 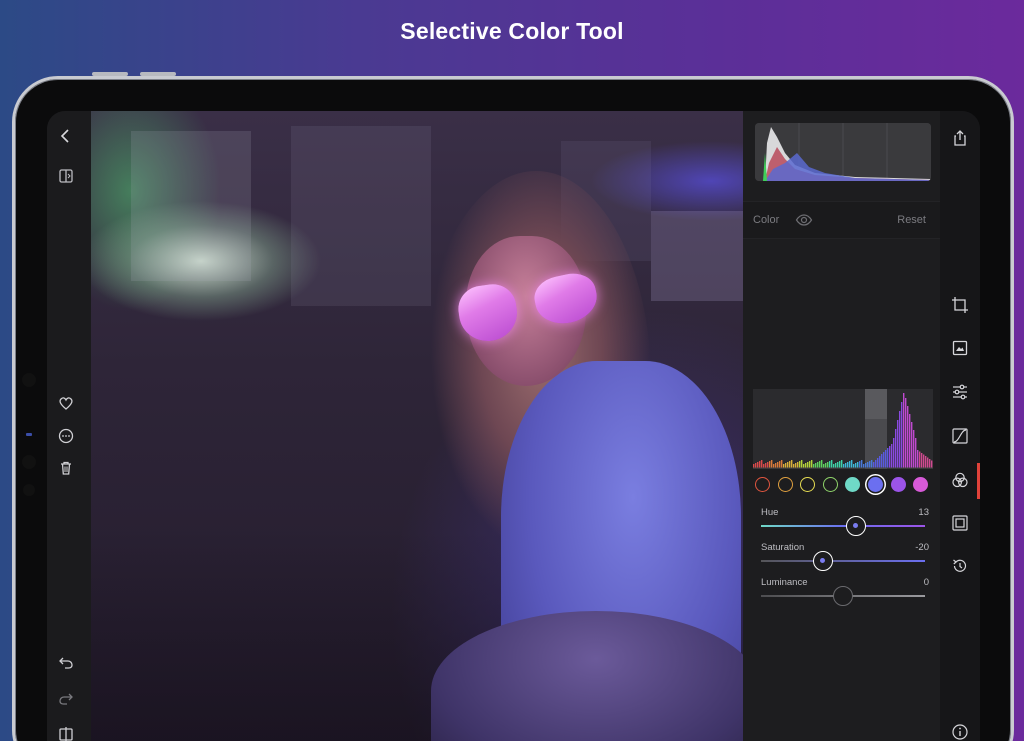 I want to click on curves-icon, so click(x=960, y=436).